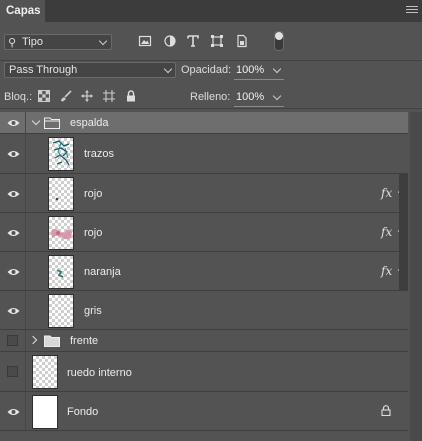  Describe the element at coordinates (204, 271) in the screenshot. I see `layer-row-naranja: naranja fx` at that location.